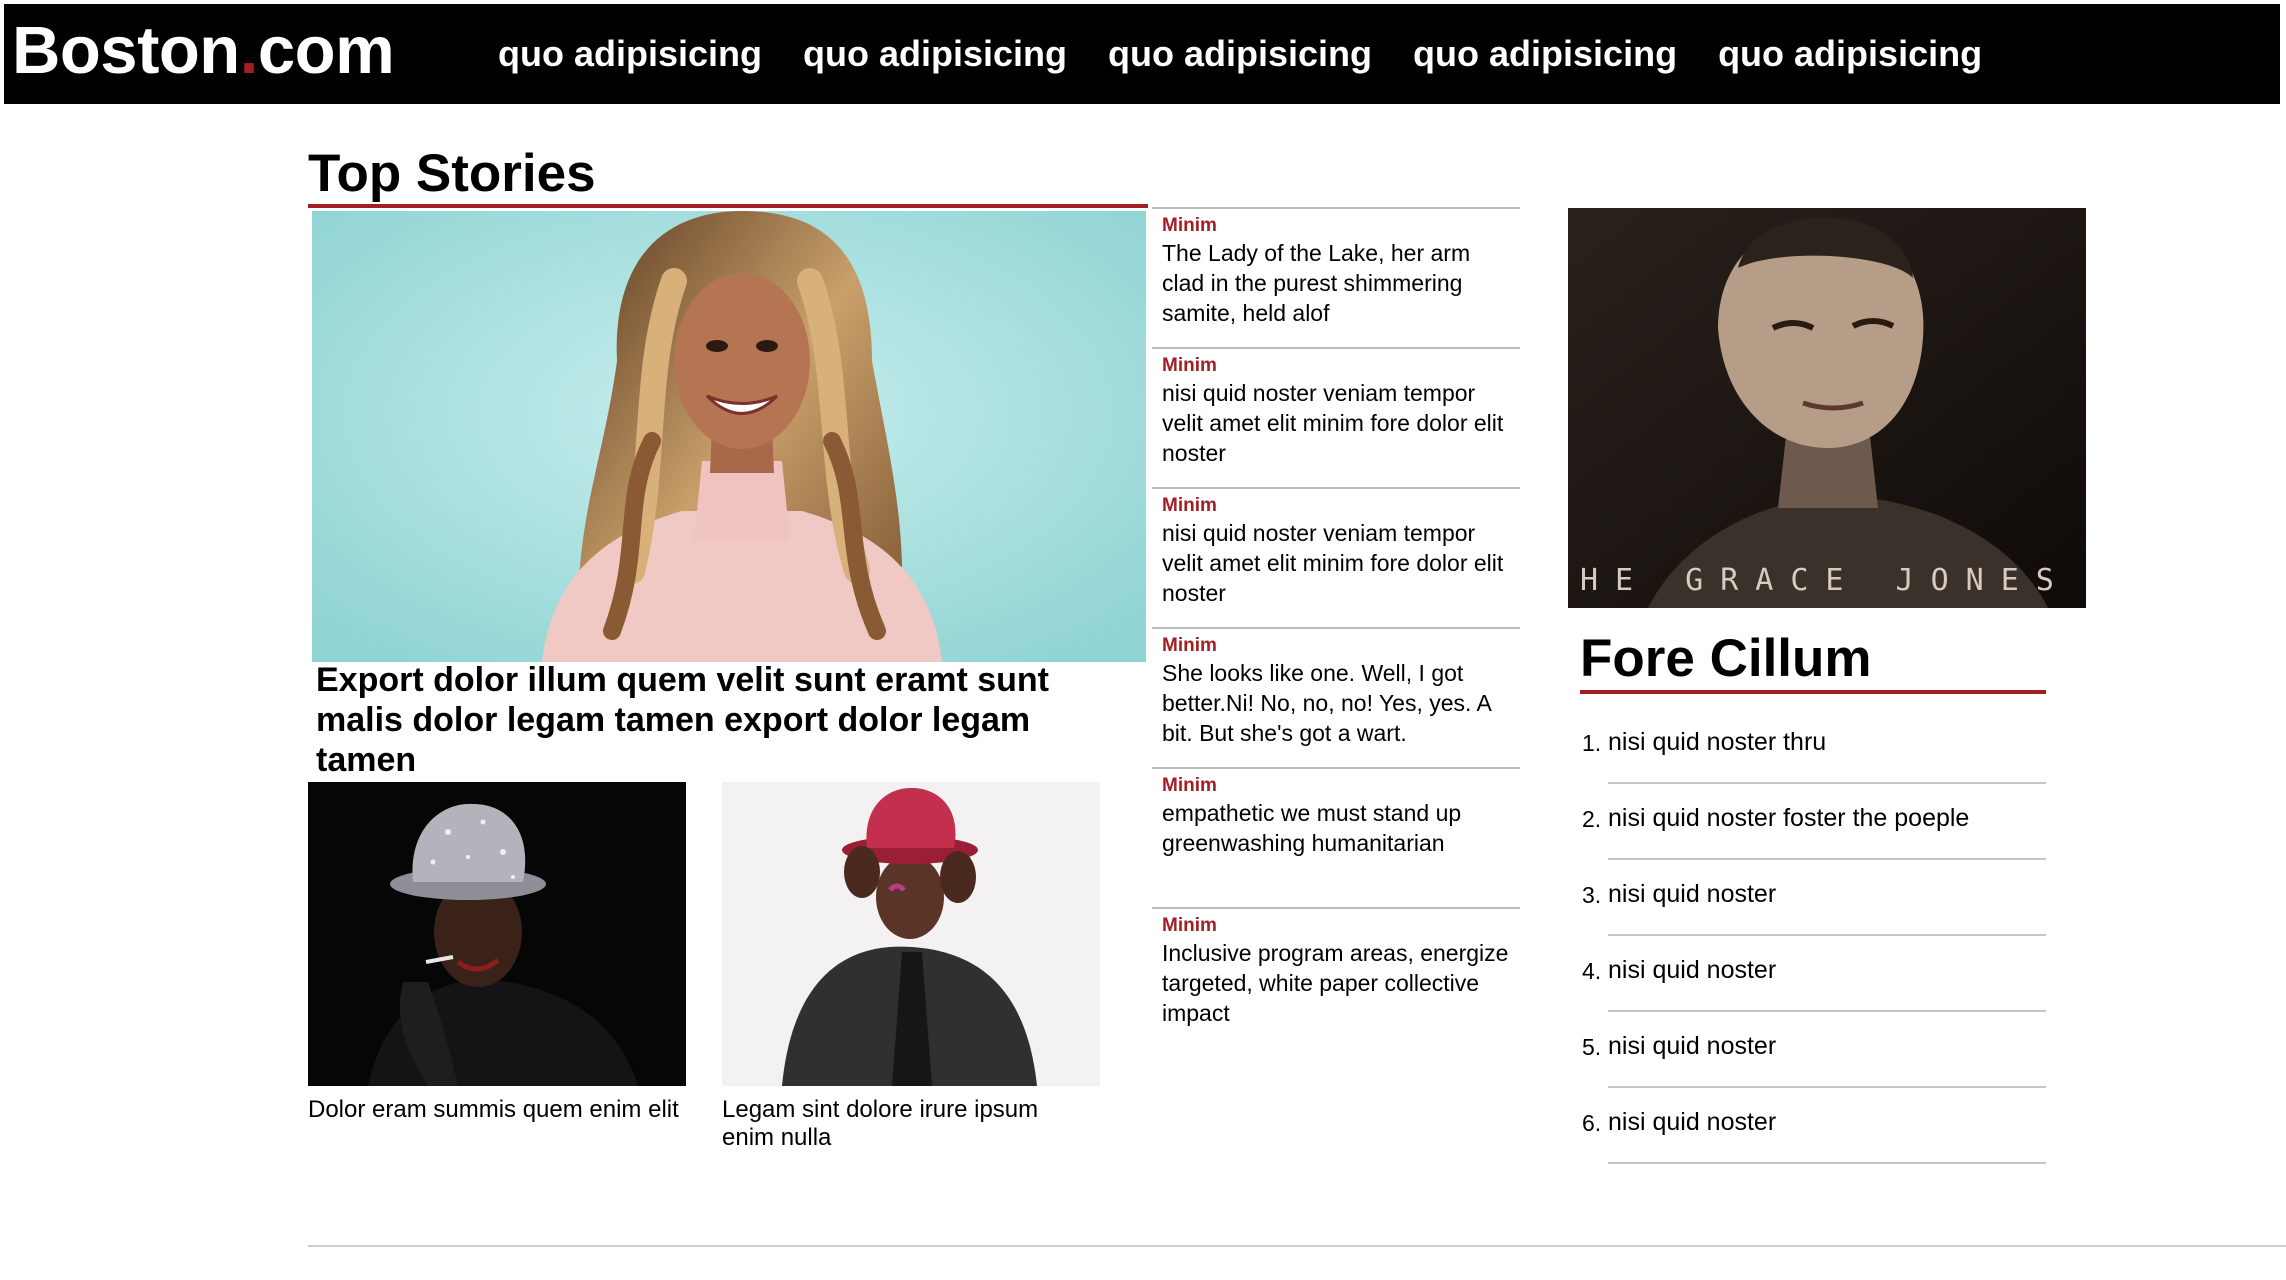 The height and width of the screenshot is (1280, 2286). Describe the element at coordinates (452, 173) in the screenshot. I see `top-stories-heading: Top Stories` at that location.